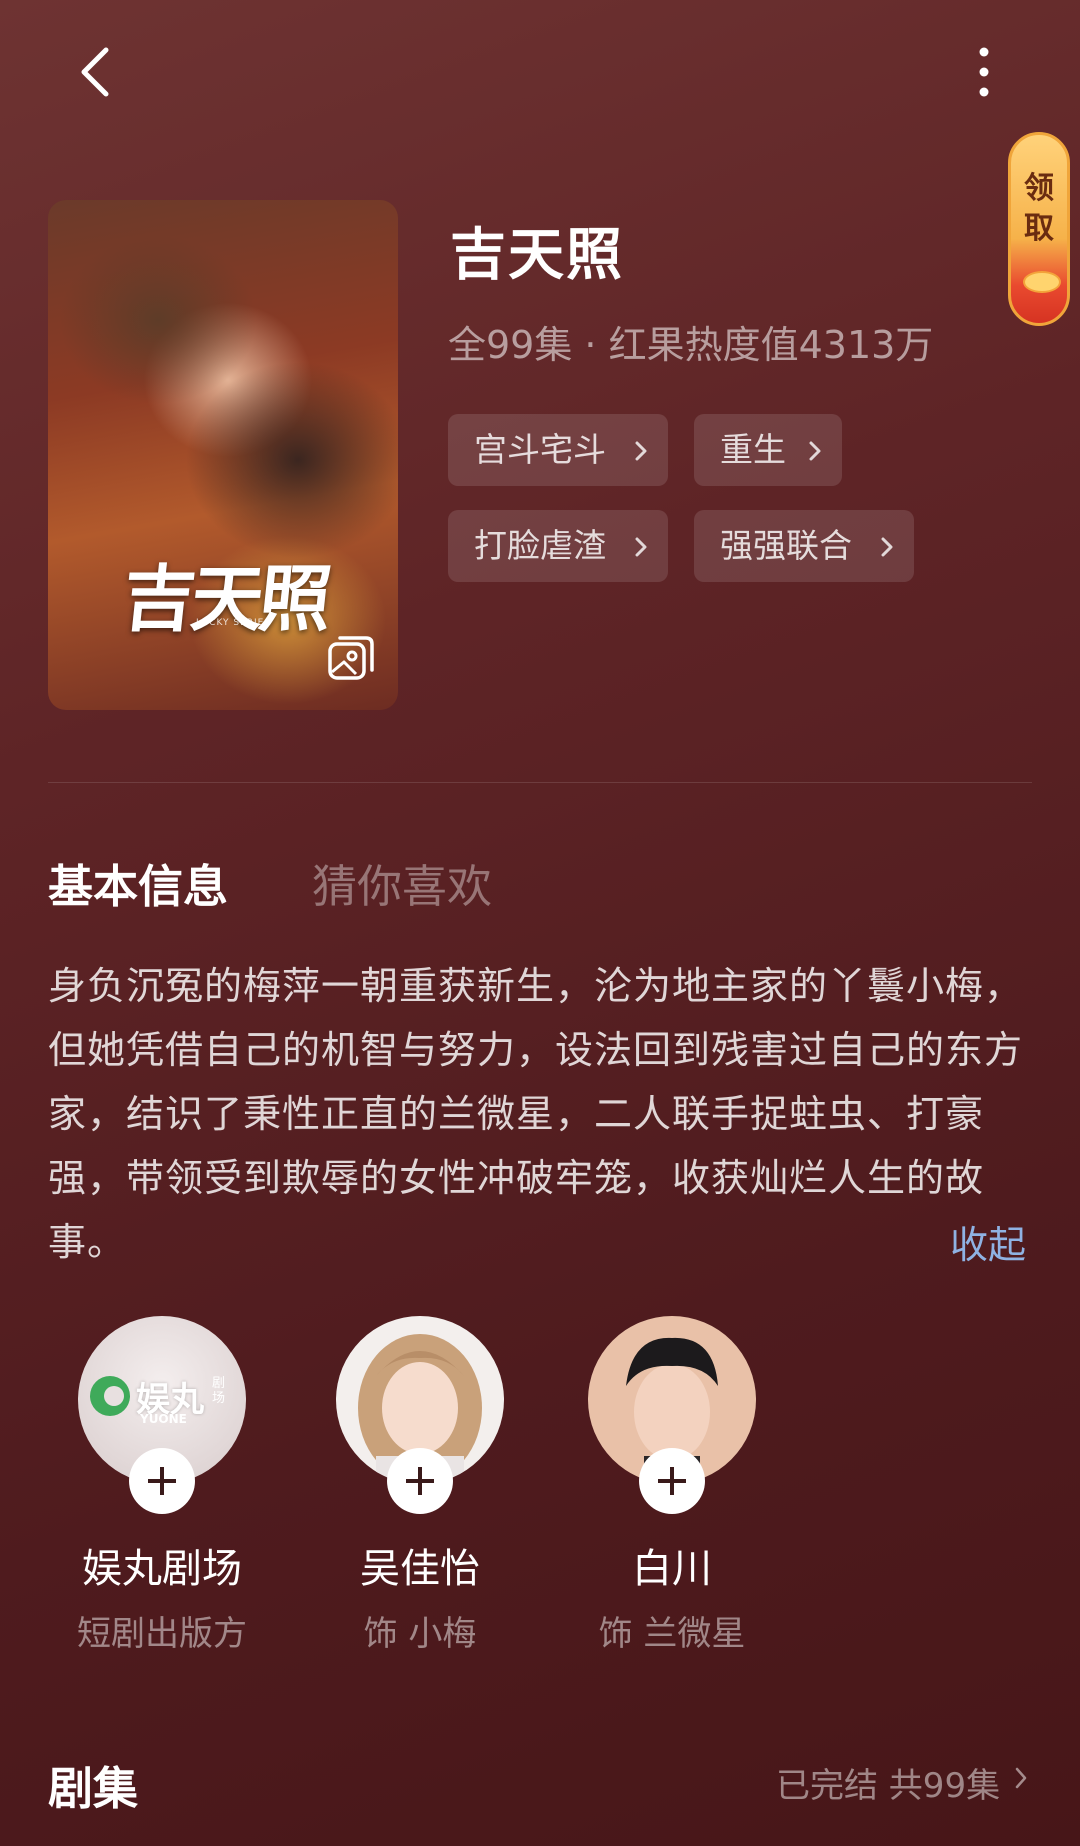 This screenshot has width=1080, height=1846. Describe the element at coordinates (219, 1391) in the screenshot. I see `publisher-logo-side: 剧场` at that location.